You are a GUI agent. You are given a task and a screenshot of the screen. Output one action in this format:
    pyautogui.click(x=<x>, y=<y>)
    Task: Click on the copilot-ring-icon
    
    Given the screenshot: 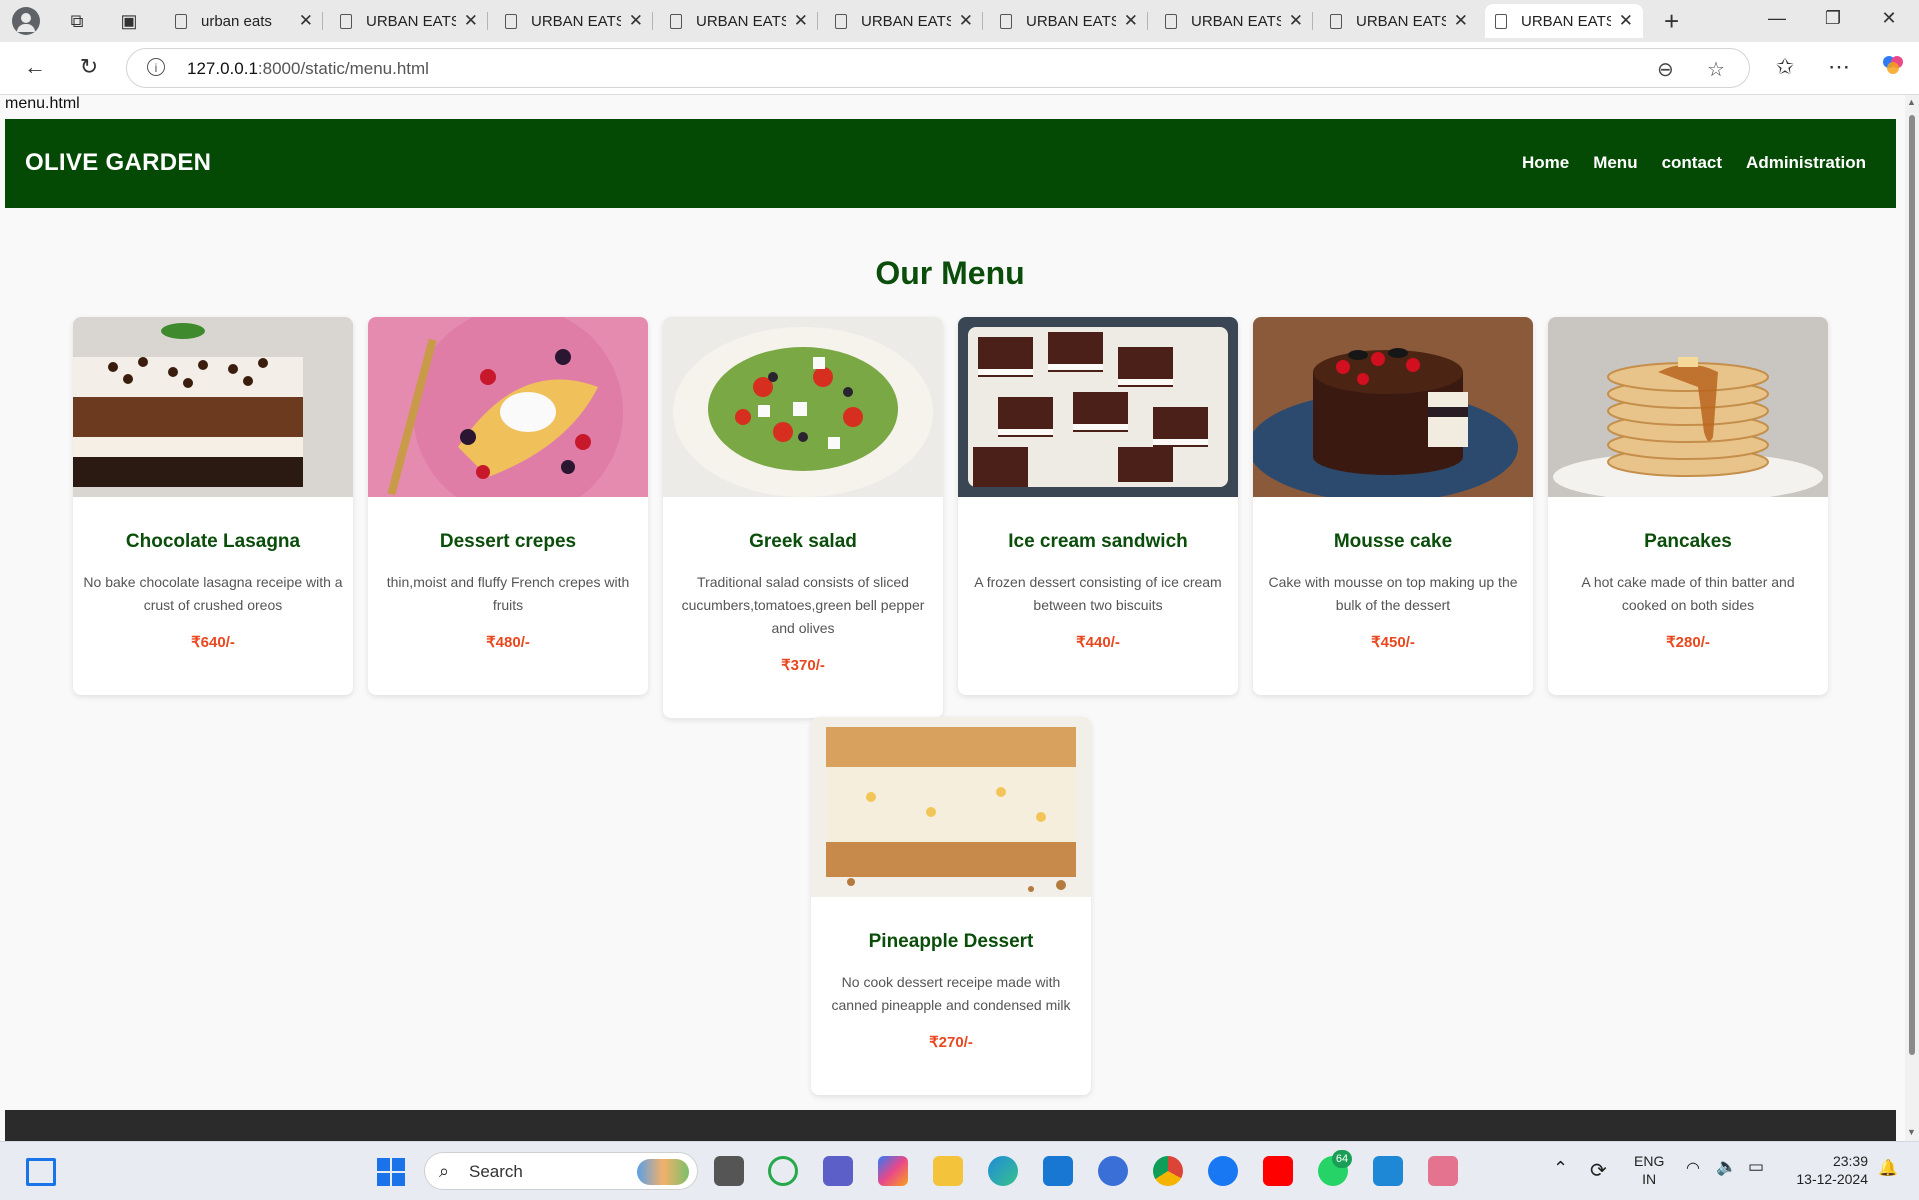 What is the action you would take?
    pyautogui.click(x=783, y=1171)
    